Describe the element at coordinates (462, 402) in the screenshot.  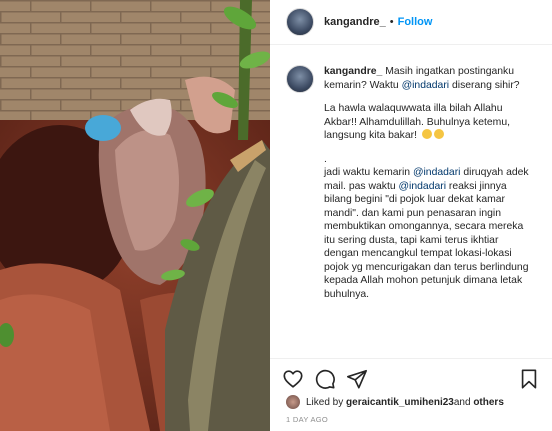
I see `likes-mid: and` at that location.